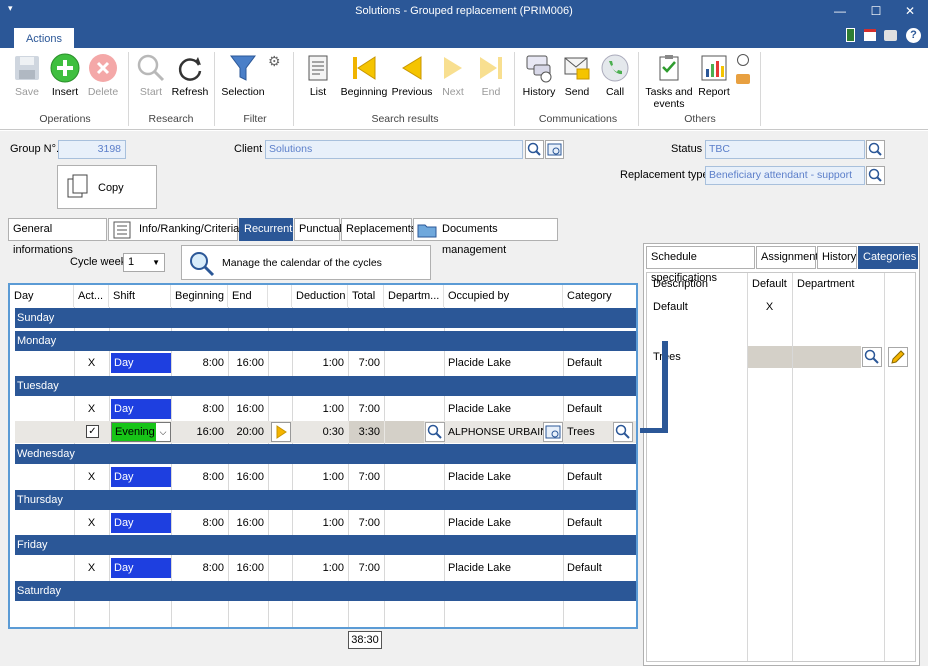  I want to click on tasks-events-button: Tasks and events, so click(669, 81).